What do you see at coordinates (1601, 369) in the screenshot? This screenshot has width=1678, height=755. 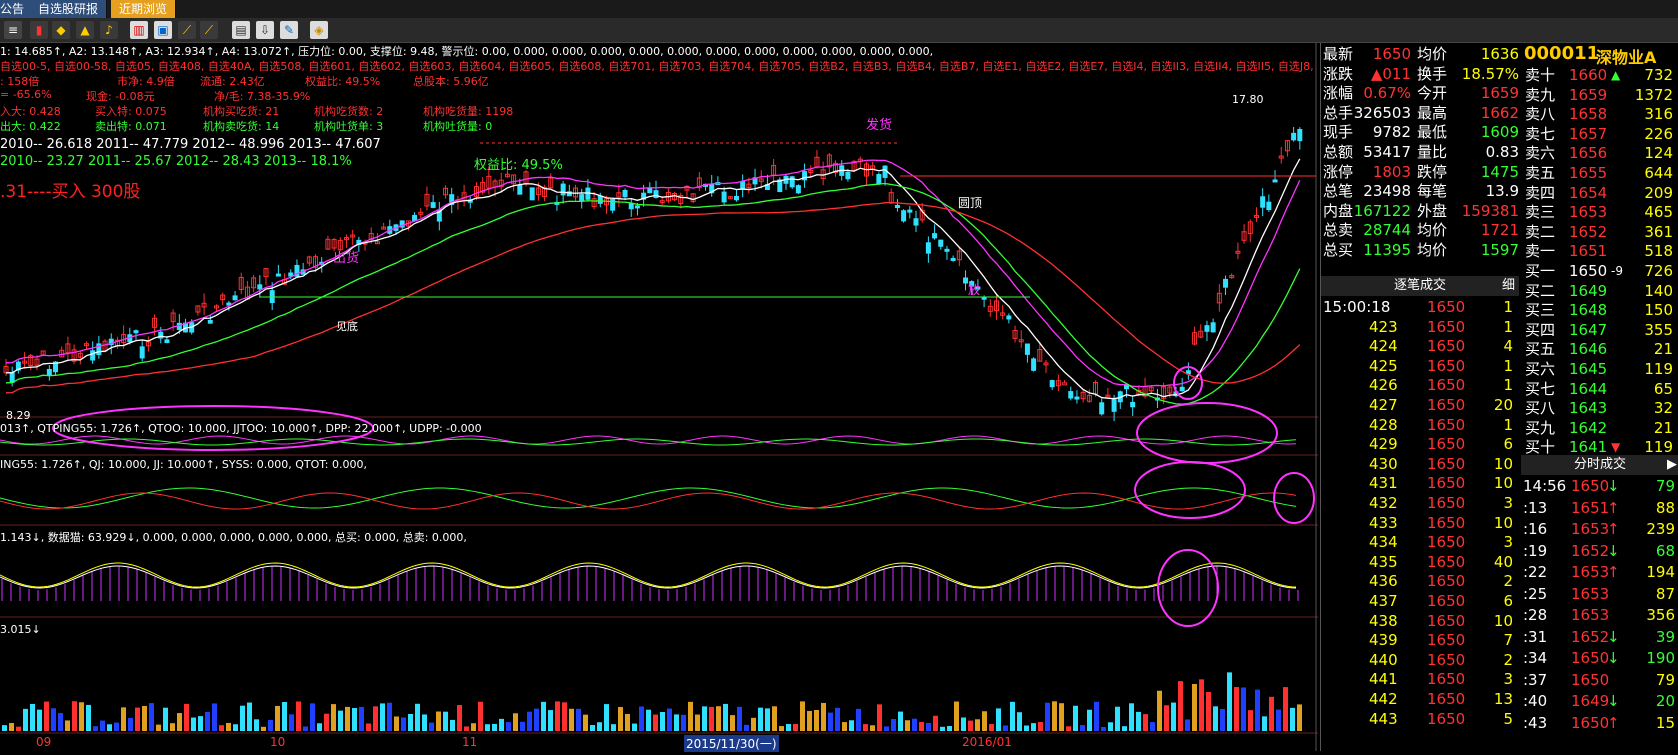 I see `orderbook-row: 买六 1645 119` at bounding box center [1601, 369].